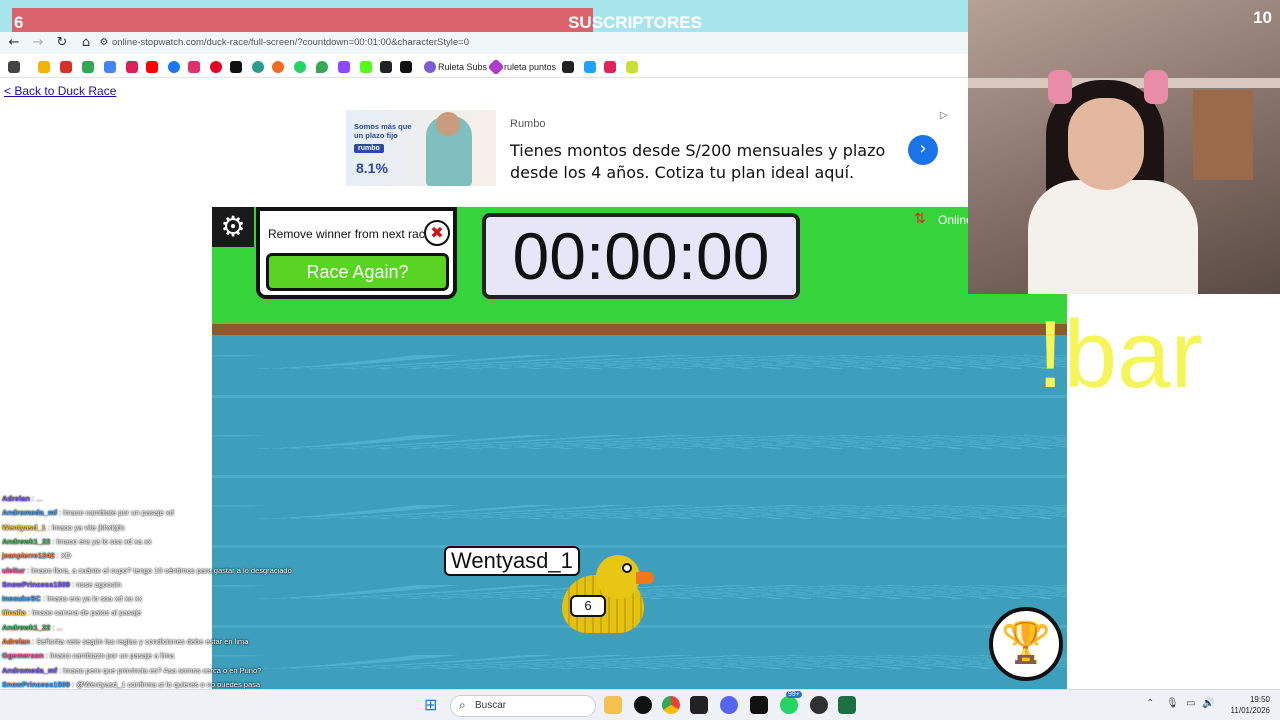 The width and height of the screenshot is (1280, 720). Describe the element at coordinates (923, 150) in the screenshot. I see `ad-arrow-button: ›` at that location.